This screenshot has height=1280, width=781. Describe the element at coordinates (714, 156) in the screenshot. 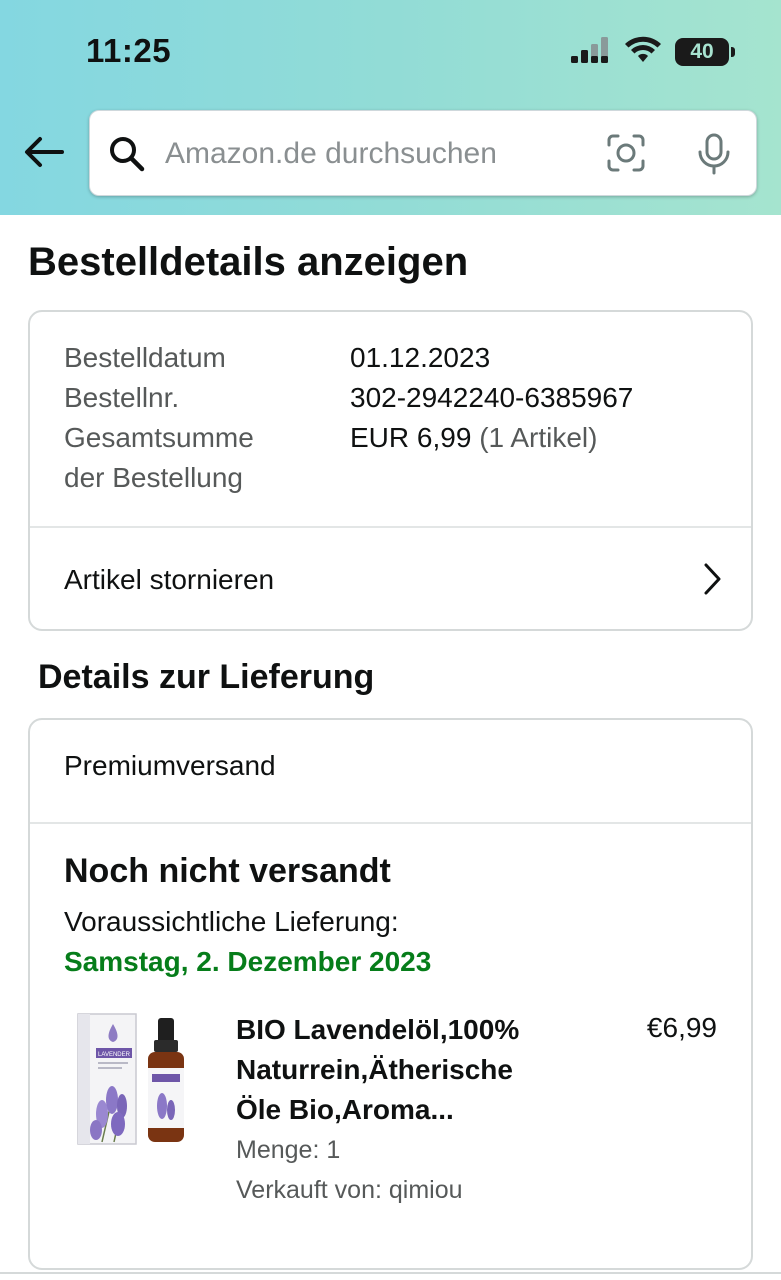

I see `microphone-icon` at that location.